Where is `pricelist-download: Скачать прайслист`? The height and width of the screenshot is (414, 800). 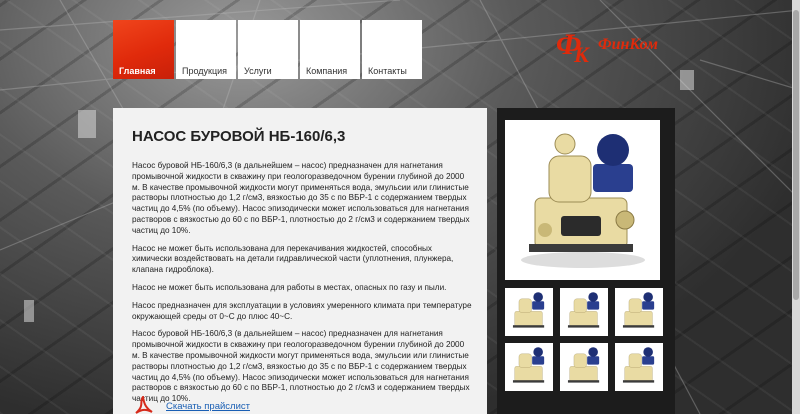
pricelist-download: Скачать прайслист is located at coordinates (191, 405).